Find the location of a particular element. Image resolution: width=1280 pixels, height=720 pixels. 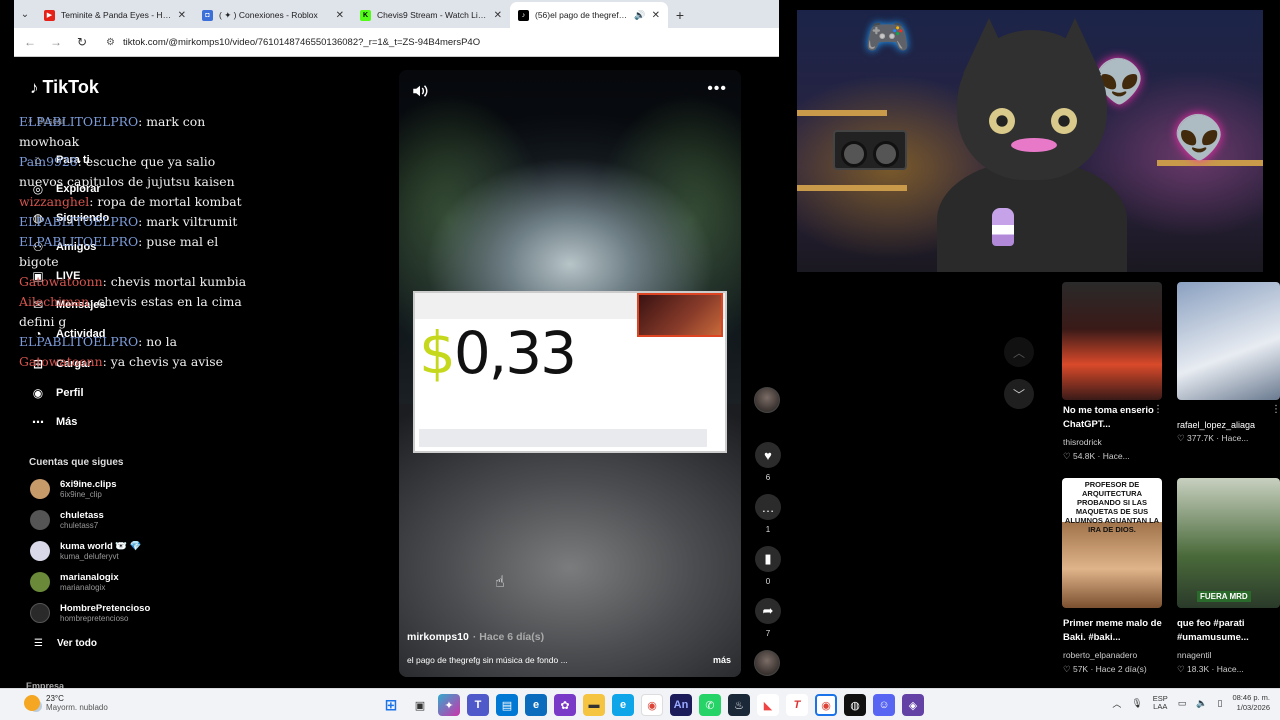

tab-title: Teminite & Panda Eyes - Highs is located at coordinates (116, 15).